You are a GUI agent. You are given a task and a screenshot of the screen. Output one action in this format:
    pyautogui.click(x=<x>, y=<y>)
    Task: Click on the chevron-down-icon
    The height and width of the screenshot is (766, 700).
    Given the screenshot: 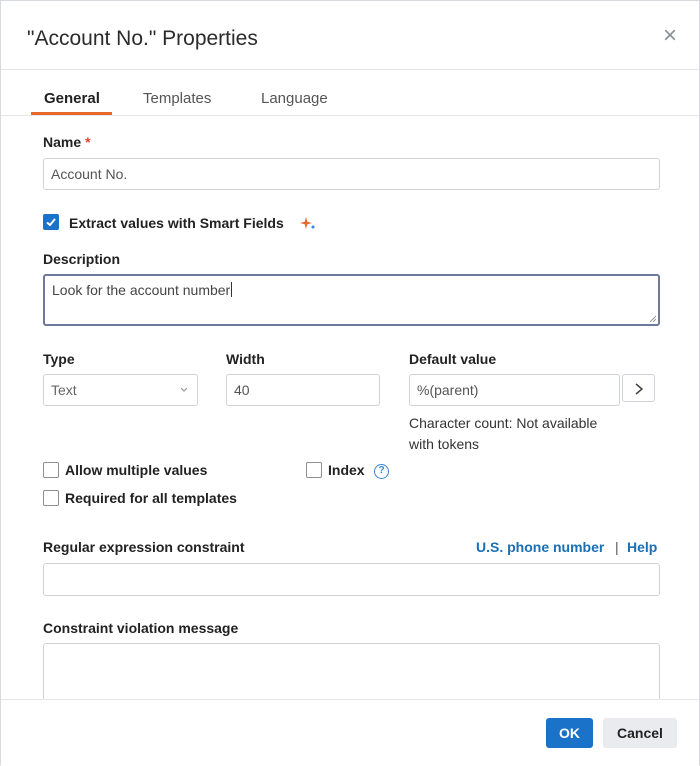 What is the action you would take?
    pyautogui.click(x=184, y=389)
    